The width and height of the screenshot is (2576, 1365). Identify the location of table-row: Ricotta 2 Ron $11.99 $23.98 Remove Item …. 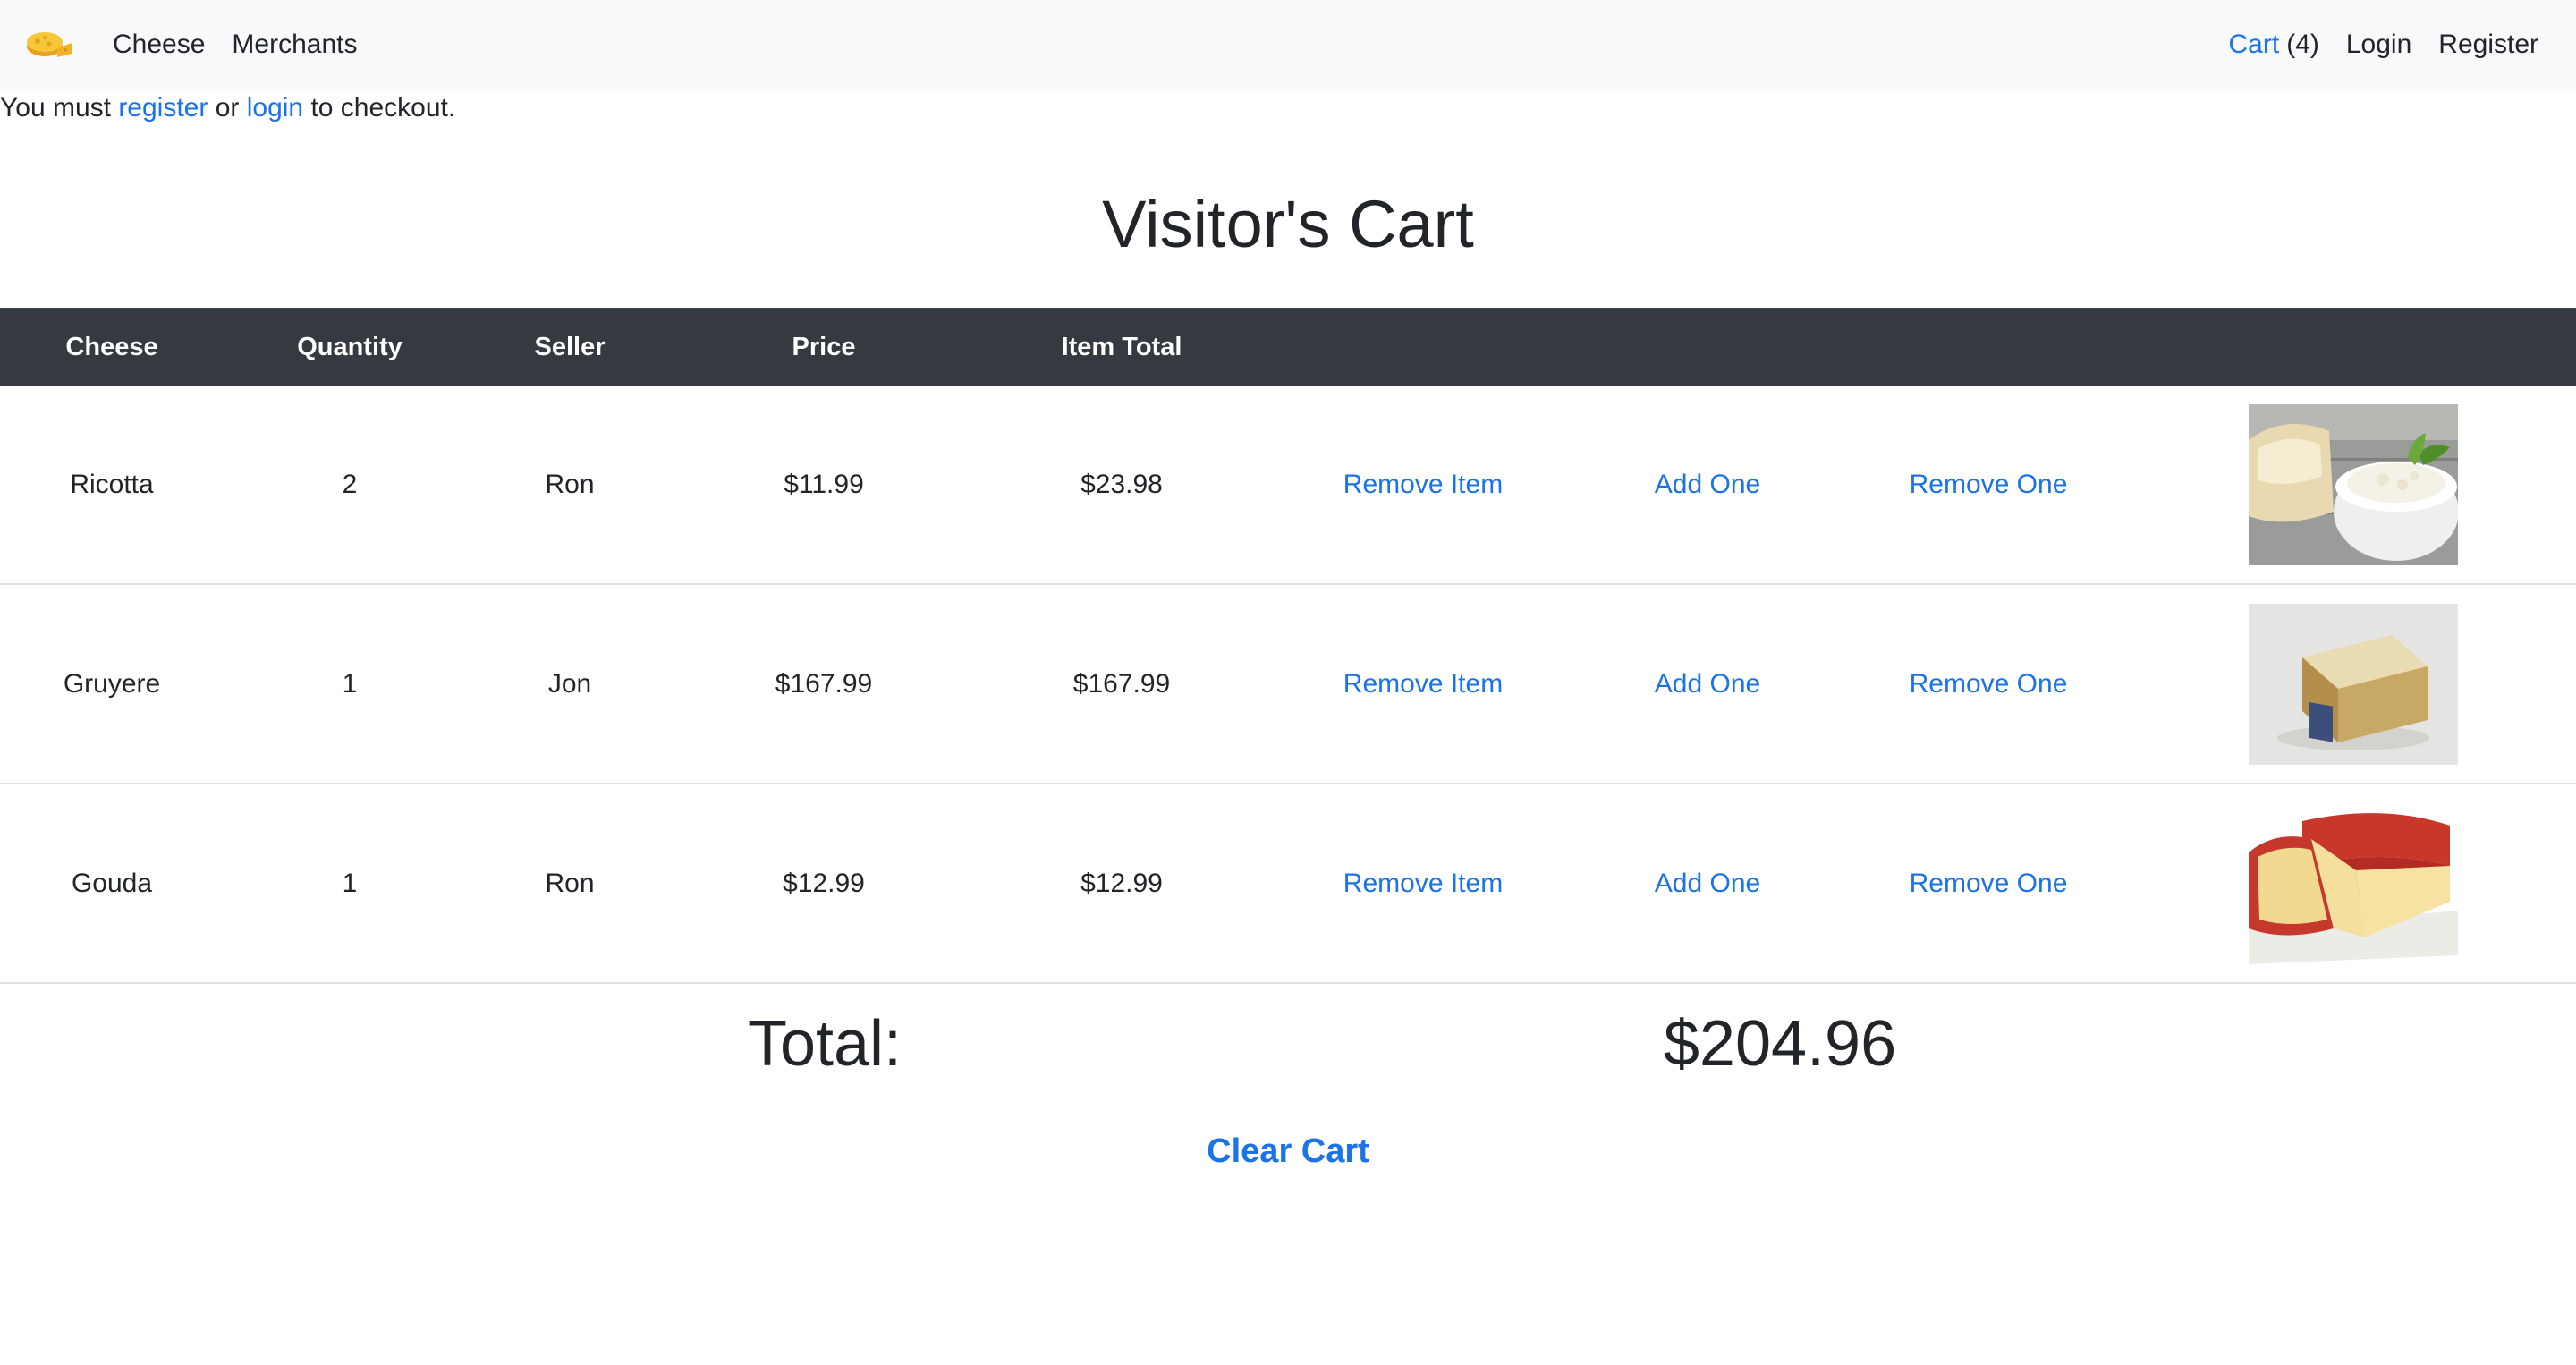
(1288, 485).